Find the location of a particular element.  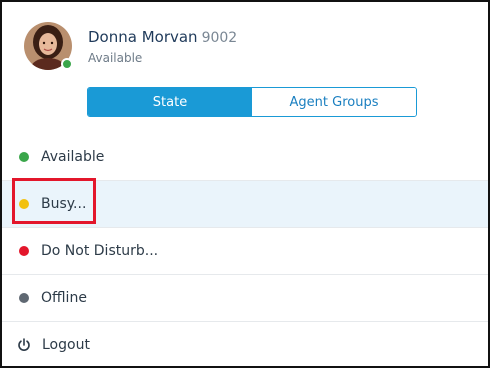

logout-label: Logout is located at coordinates (66, 345).